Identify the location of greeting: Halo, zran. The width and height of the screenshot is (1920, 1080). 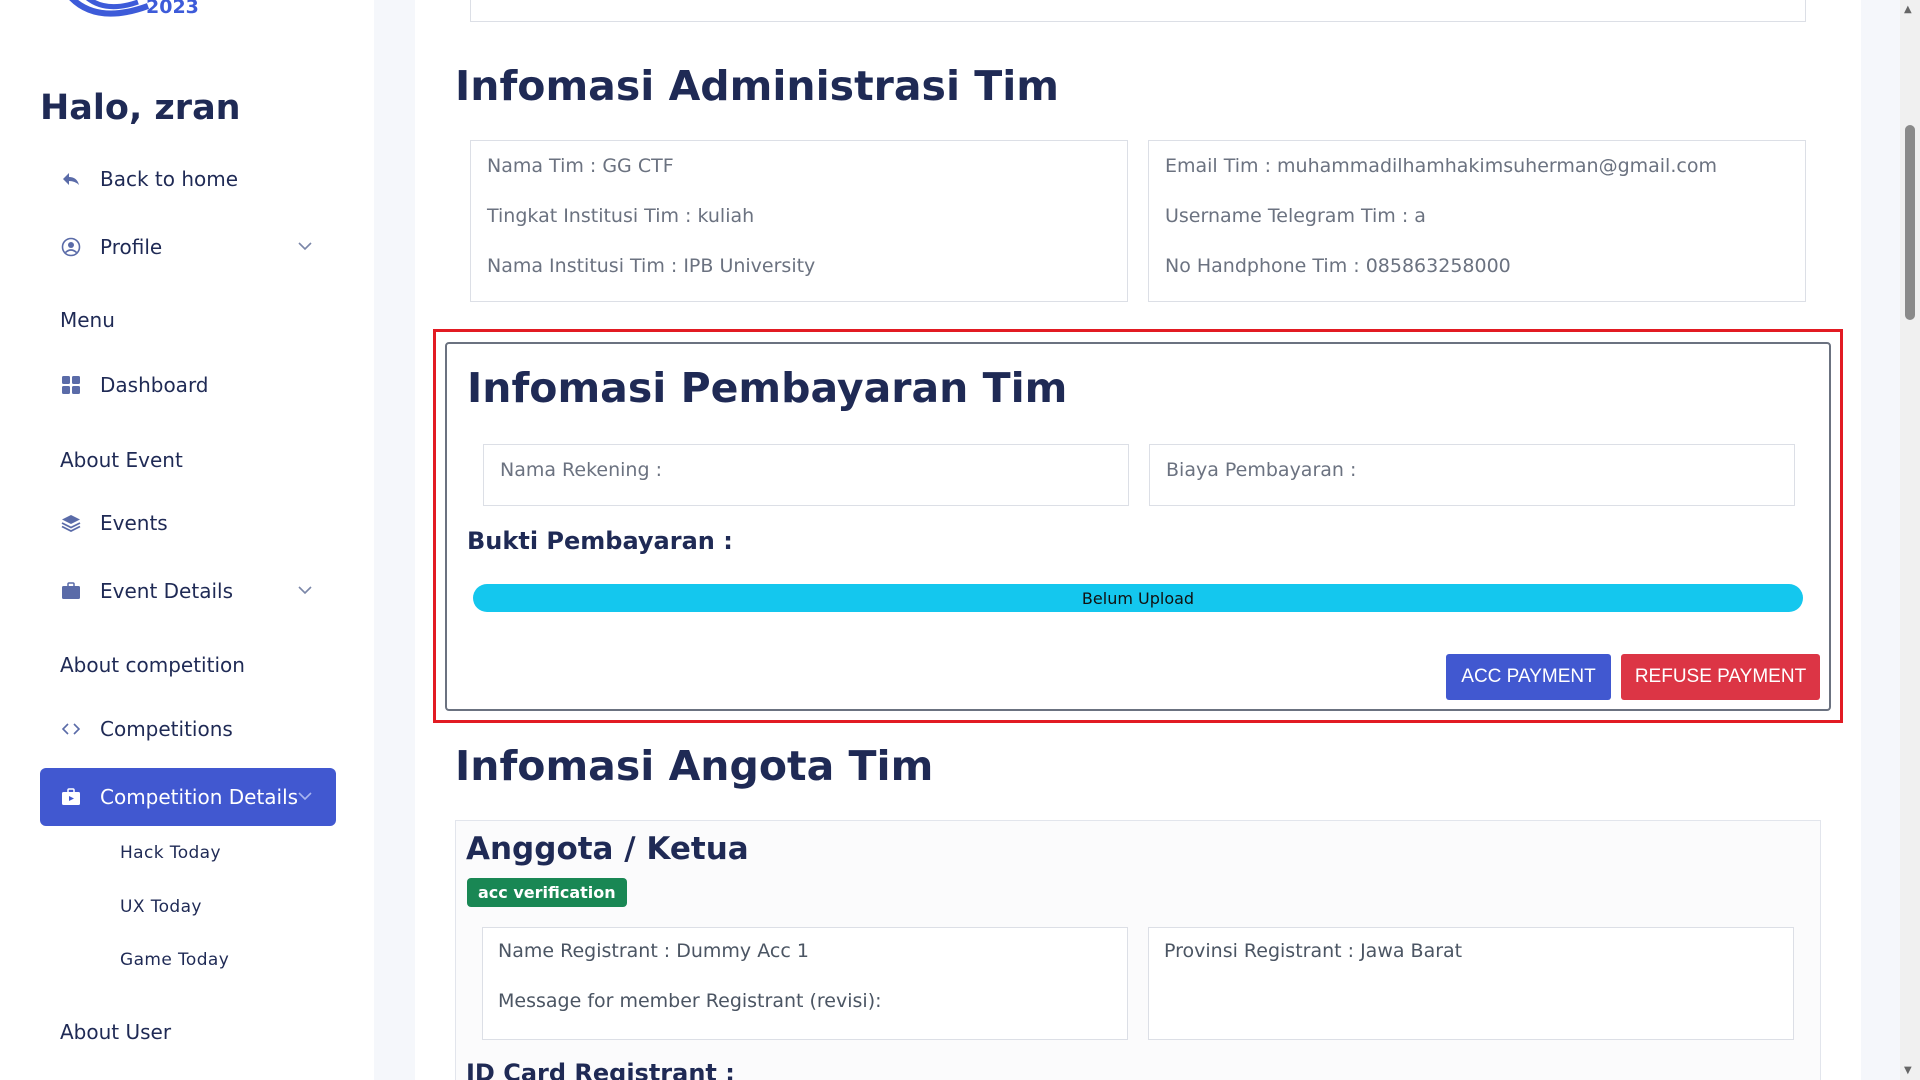
(140, 108).